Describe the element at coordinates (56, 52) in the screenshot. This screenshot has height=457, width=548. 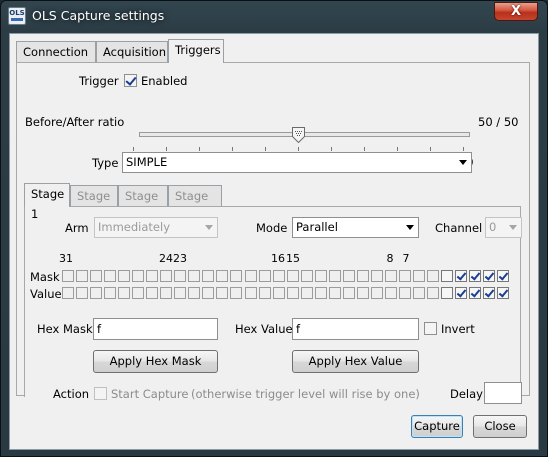
I see `tab-connection: Connection` at that location.